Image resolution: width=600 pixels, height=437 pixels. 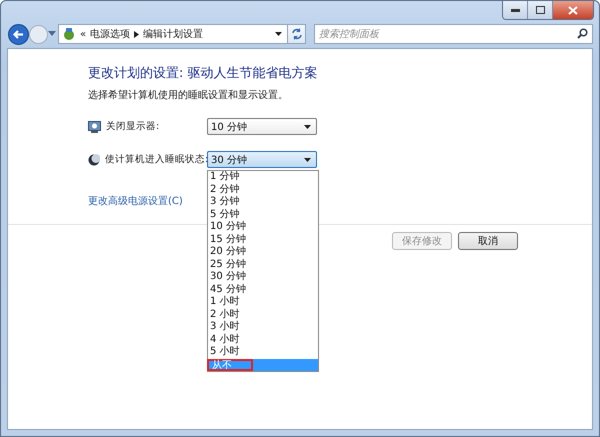 What do you see at coordinates (52, 34) in the screenshot?
I see `history-dropdown-icon` at bounding box center [52, 34].